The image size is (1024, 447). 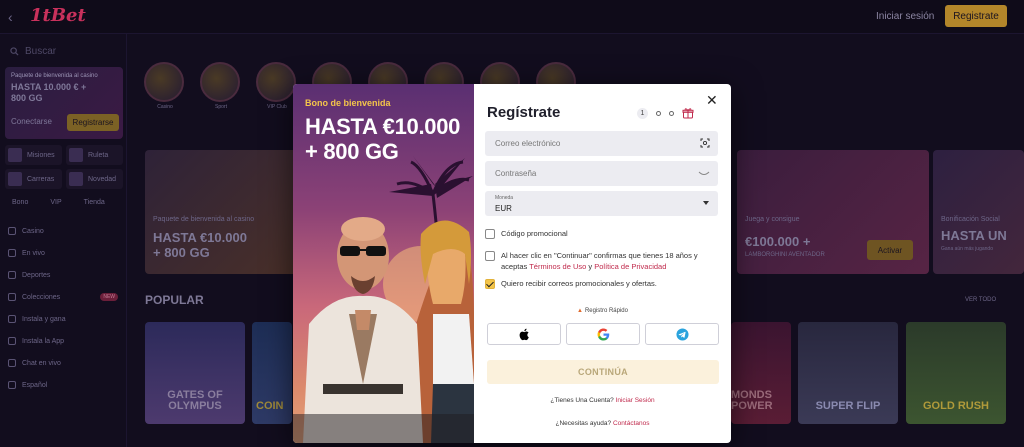 I want to click on terms-of-use-link: Términos de Uso, so click(x=557, y=266).